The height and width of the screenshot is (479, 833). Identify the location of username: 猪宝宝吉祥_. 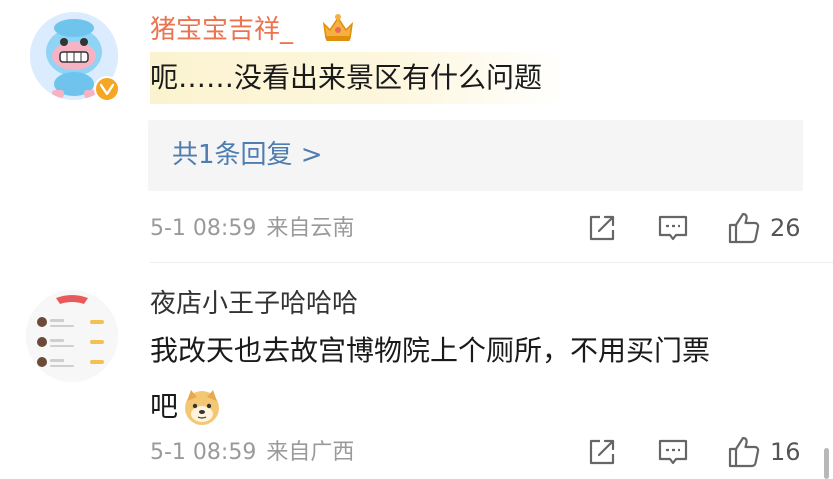
(221, 30).